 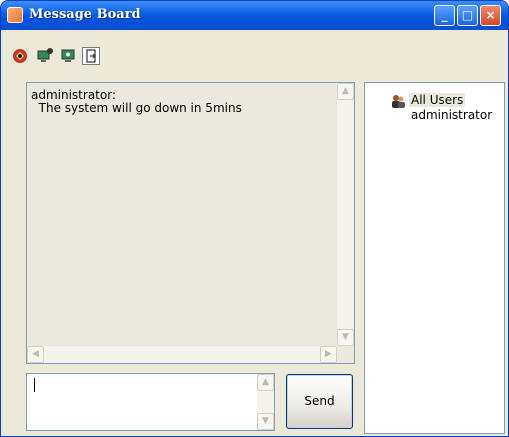 What do you see at coordinates (20, 56) in the screenshot?
I see `status-icon` at bounding box center [20, 56].